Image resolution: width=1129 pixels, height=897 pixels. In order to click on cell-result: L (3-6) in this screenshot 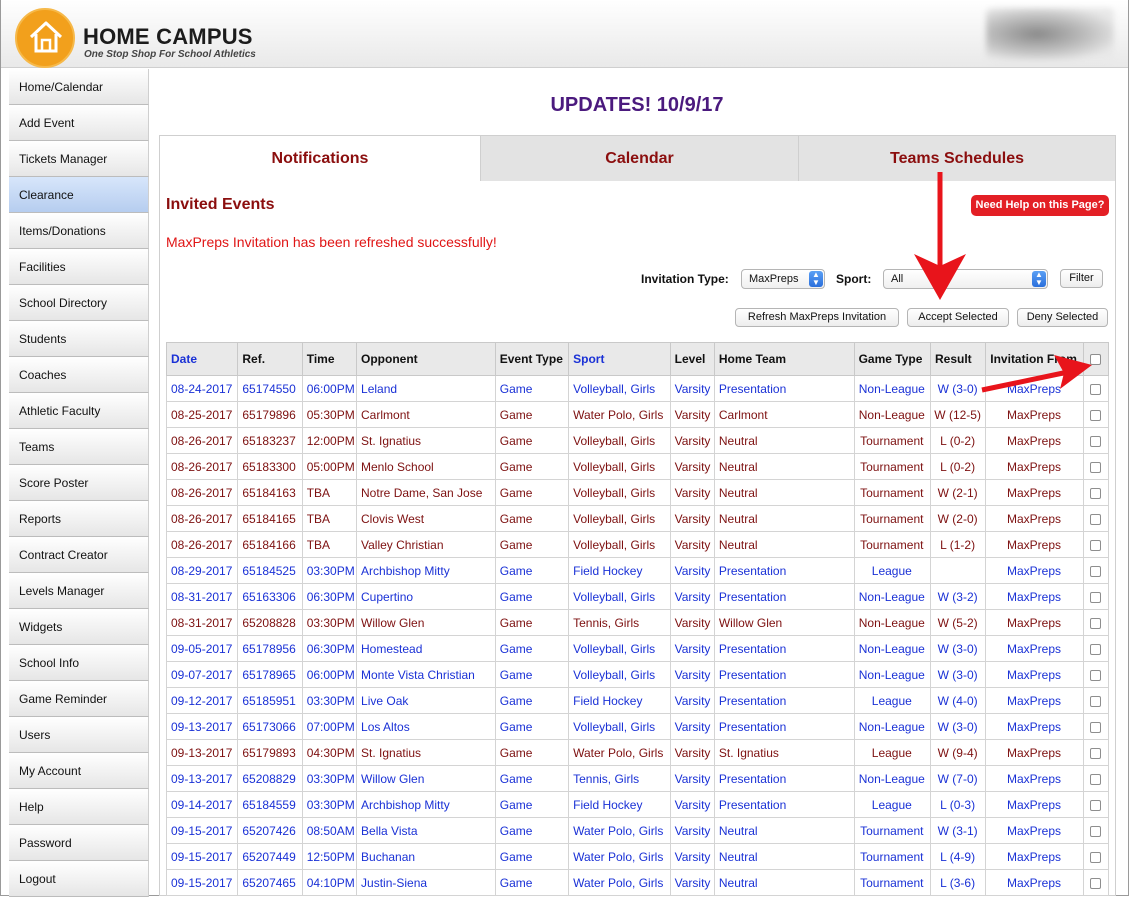, I will do `click(958, 882)`.